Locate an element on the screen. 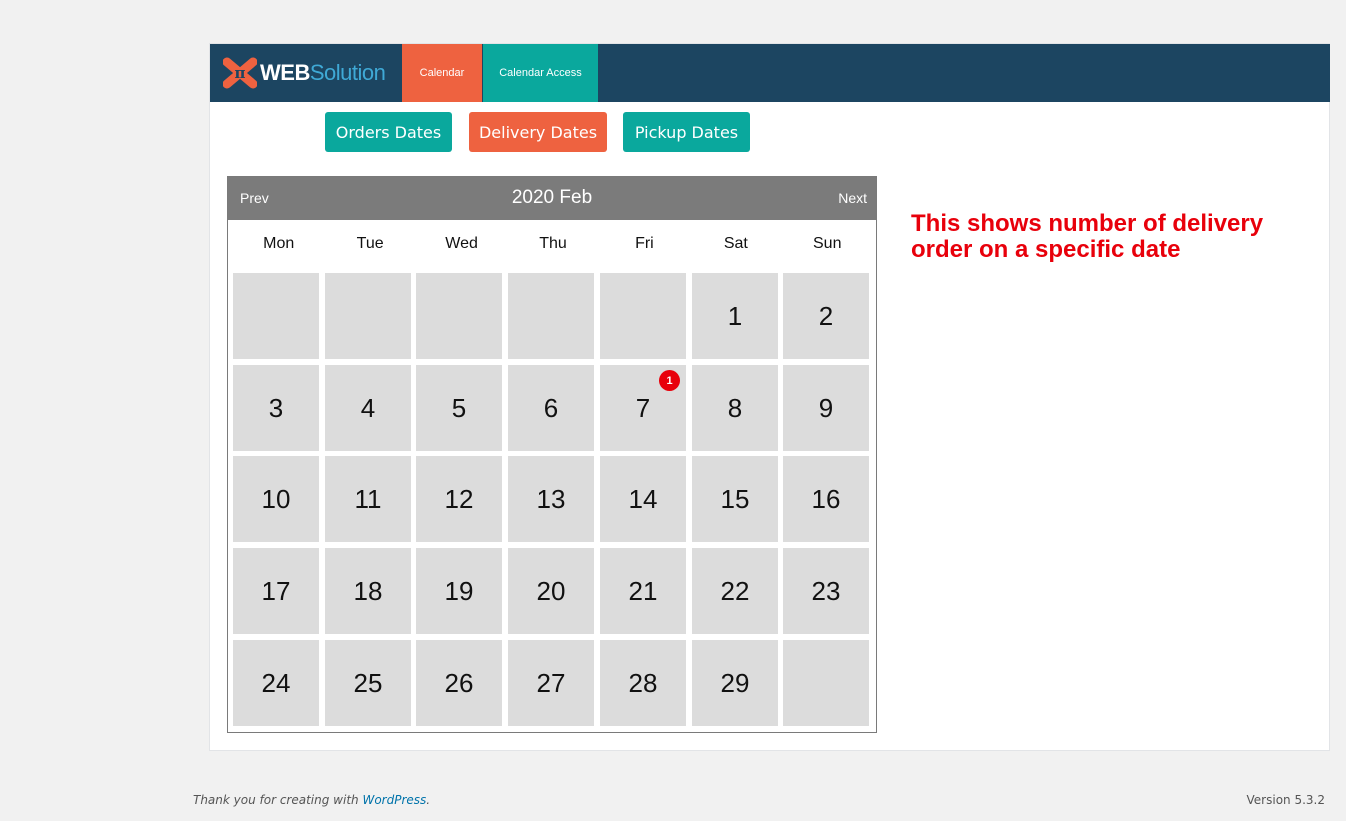 Image resolution: width=1346 pixels, height=821 pixels. pi-logo-icon: π is located at coordinates (240, 73).